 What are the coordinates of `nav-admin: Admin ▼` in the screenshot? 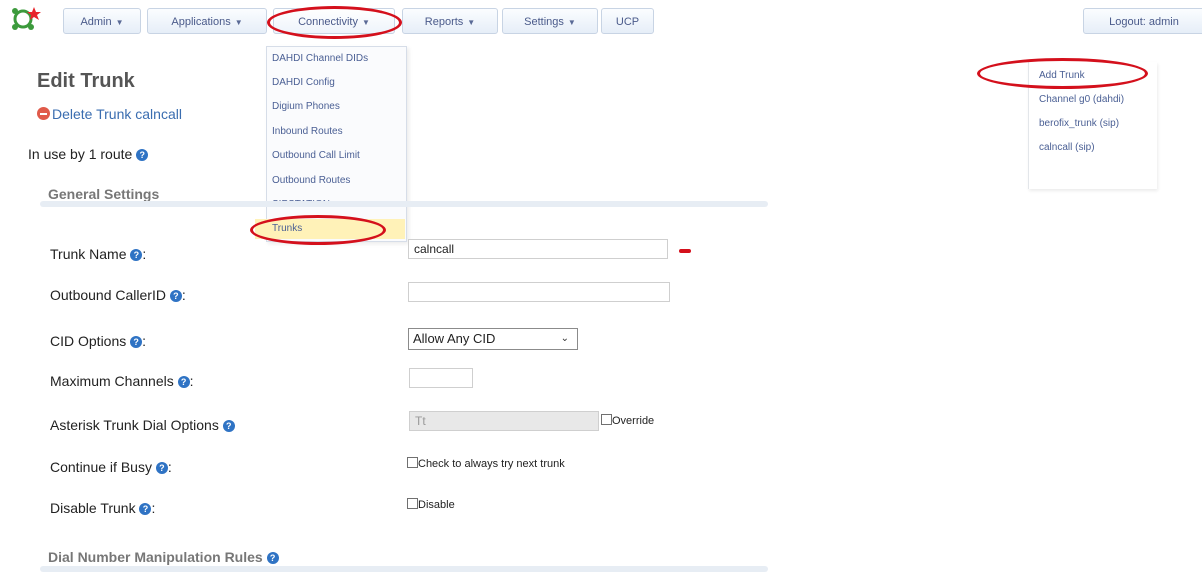 It's located at (102, 21).